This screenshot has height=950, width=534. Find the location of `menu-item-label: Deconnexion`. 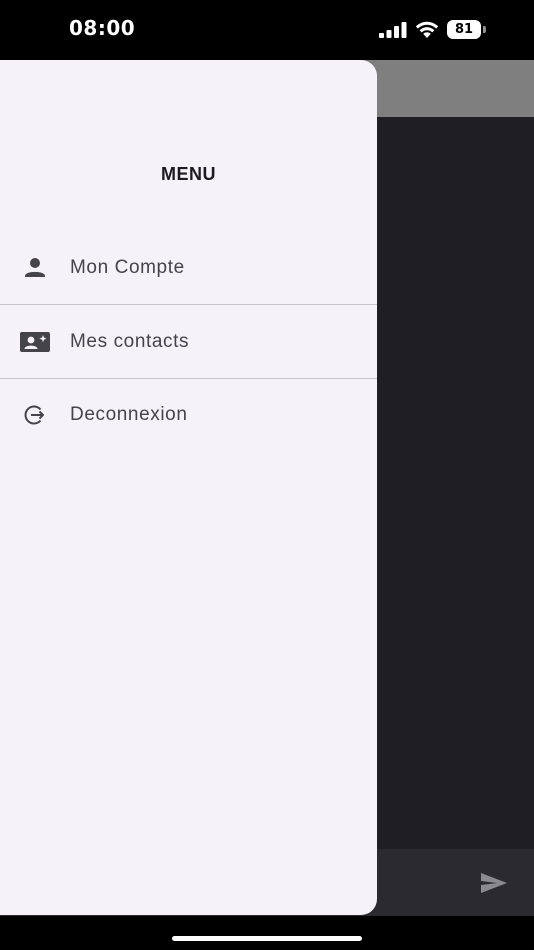

menu-item-label: Deconnexion is located at coordinates (129, 414).